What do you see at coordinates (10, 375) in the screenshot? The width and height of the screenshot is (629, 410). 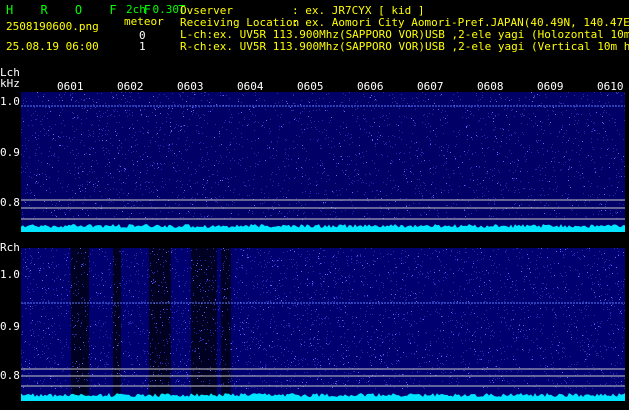 I see `rch-tick-3: 0.8` at bounding box center [10, 375].